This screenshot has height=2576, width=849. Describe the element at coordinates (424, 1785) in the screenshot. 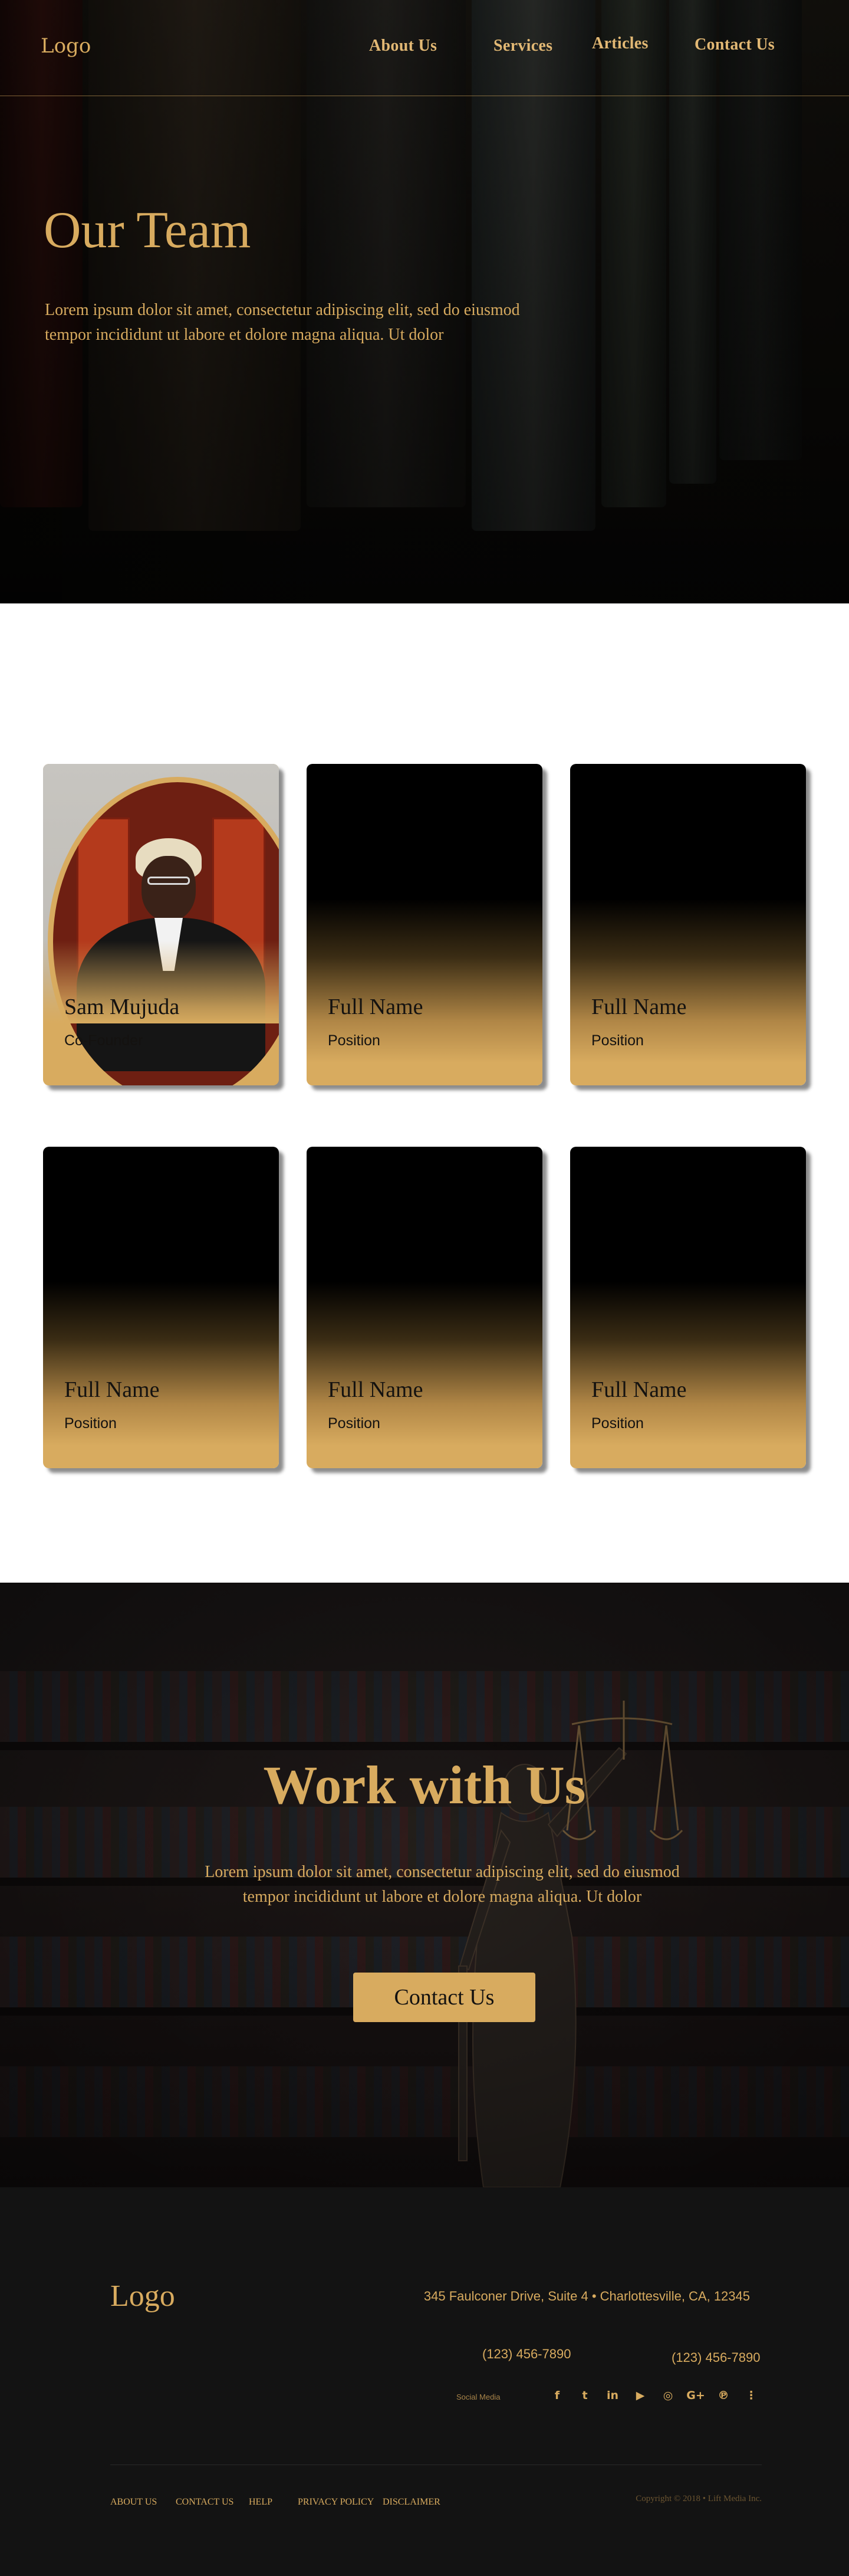

I see `work-with-us-title: Work with Us` at that location.